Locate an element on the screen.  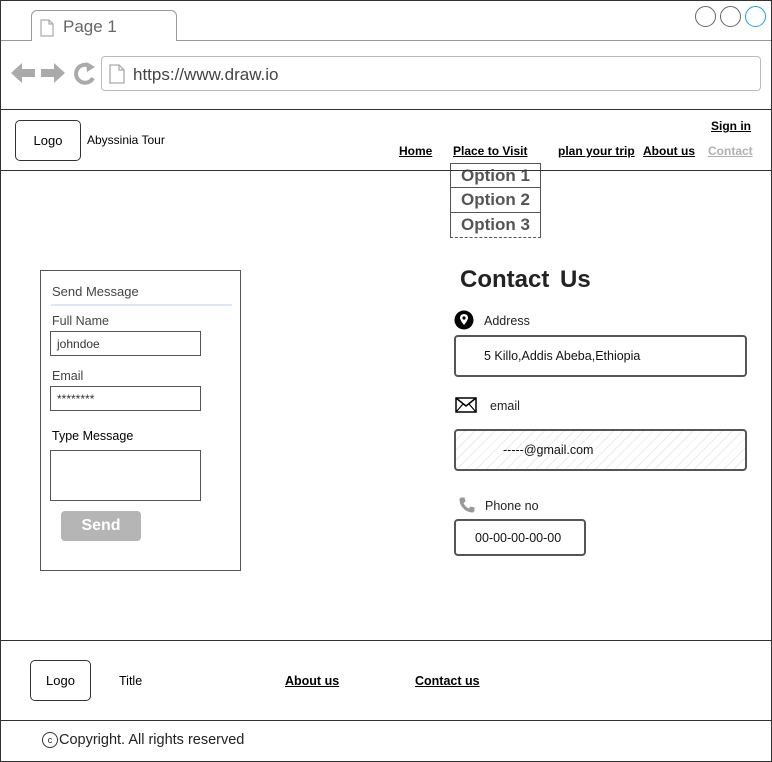
full-name-label: Full Name is located at coordinates (80, 321).